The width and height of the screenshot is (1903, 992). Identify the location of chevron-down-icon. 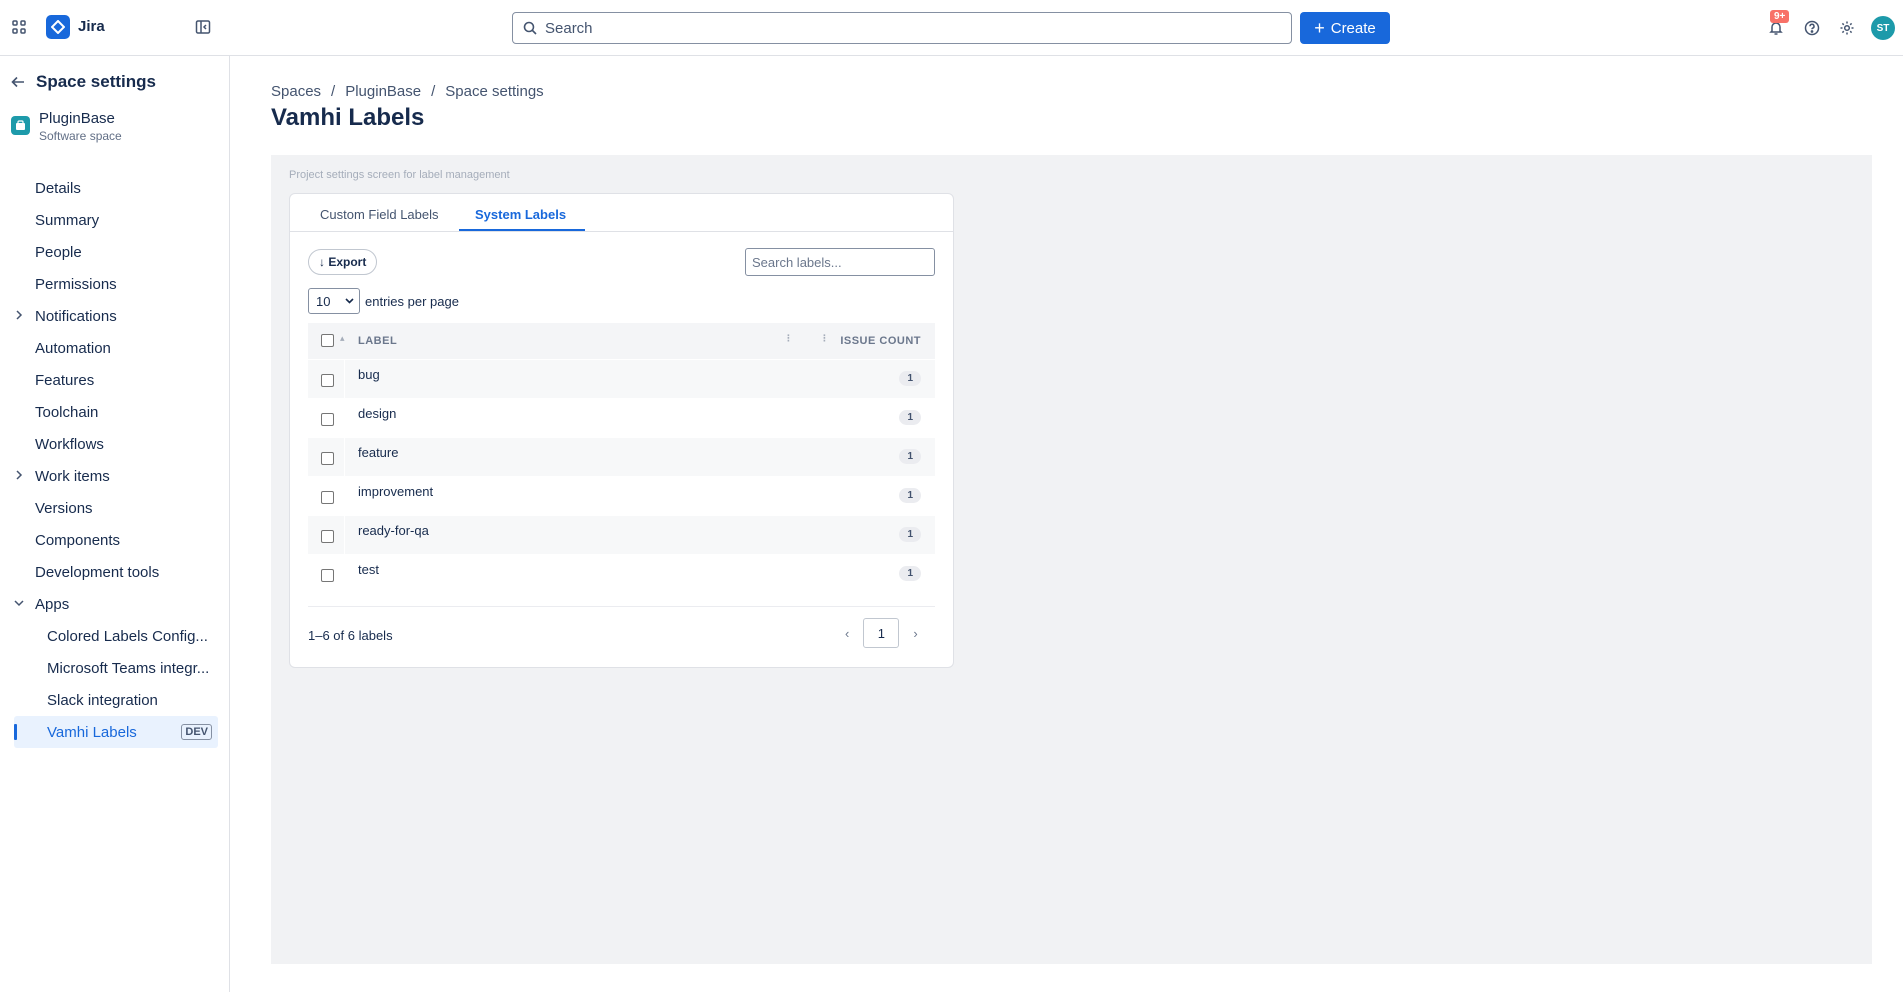
(19, 603).